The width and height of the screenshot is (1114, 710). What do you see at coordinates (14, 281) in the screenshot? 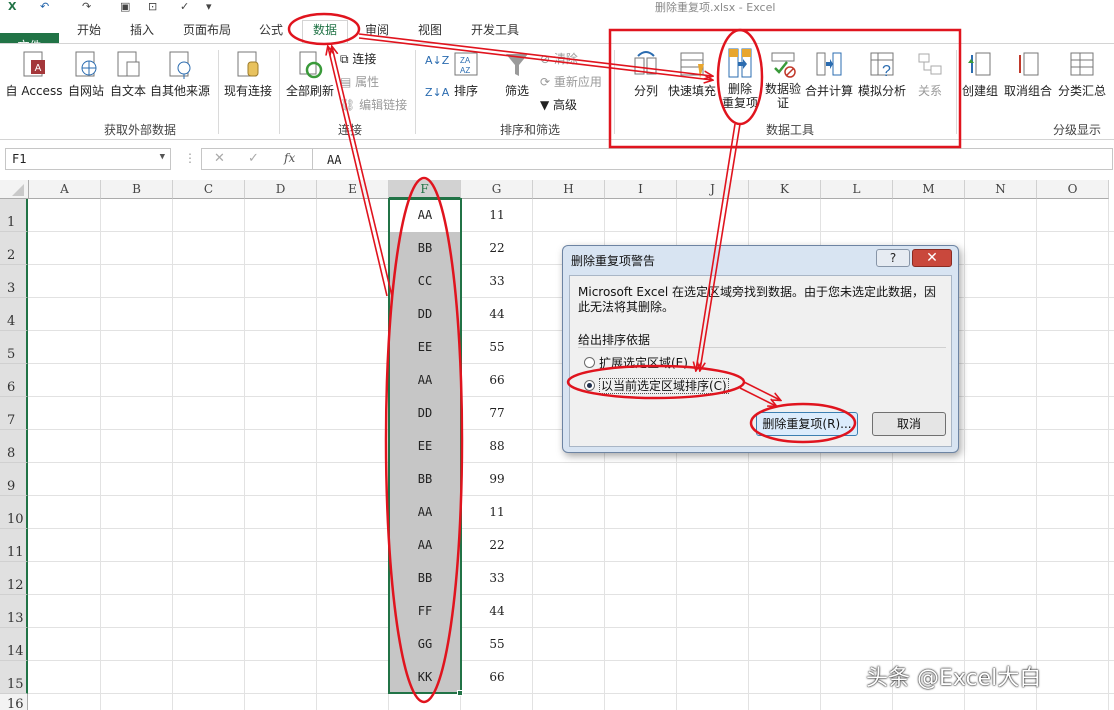
I see `row-header-3: 3` at bounding box center [14, 281].